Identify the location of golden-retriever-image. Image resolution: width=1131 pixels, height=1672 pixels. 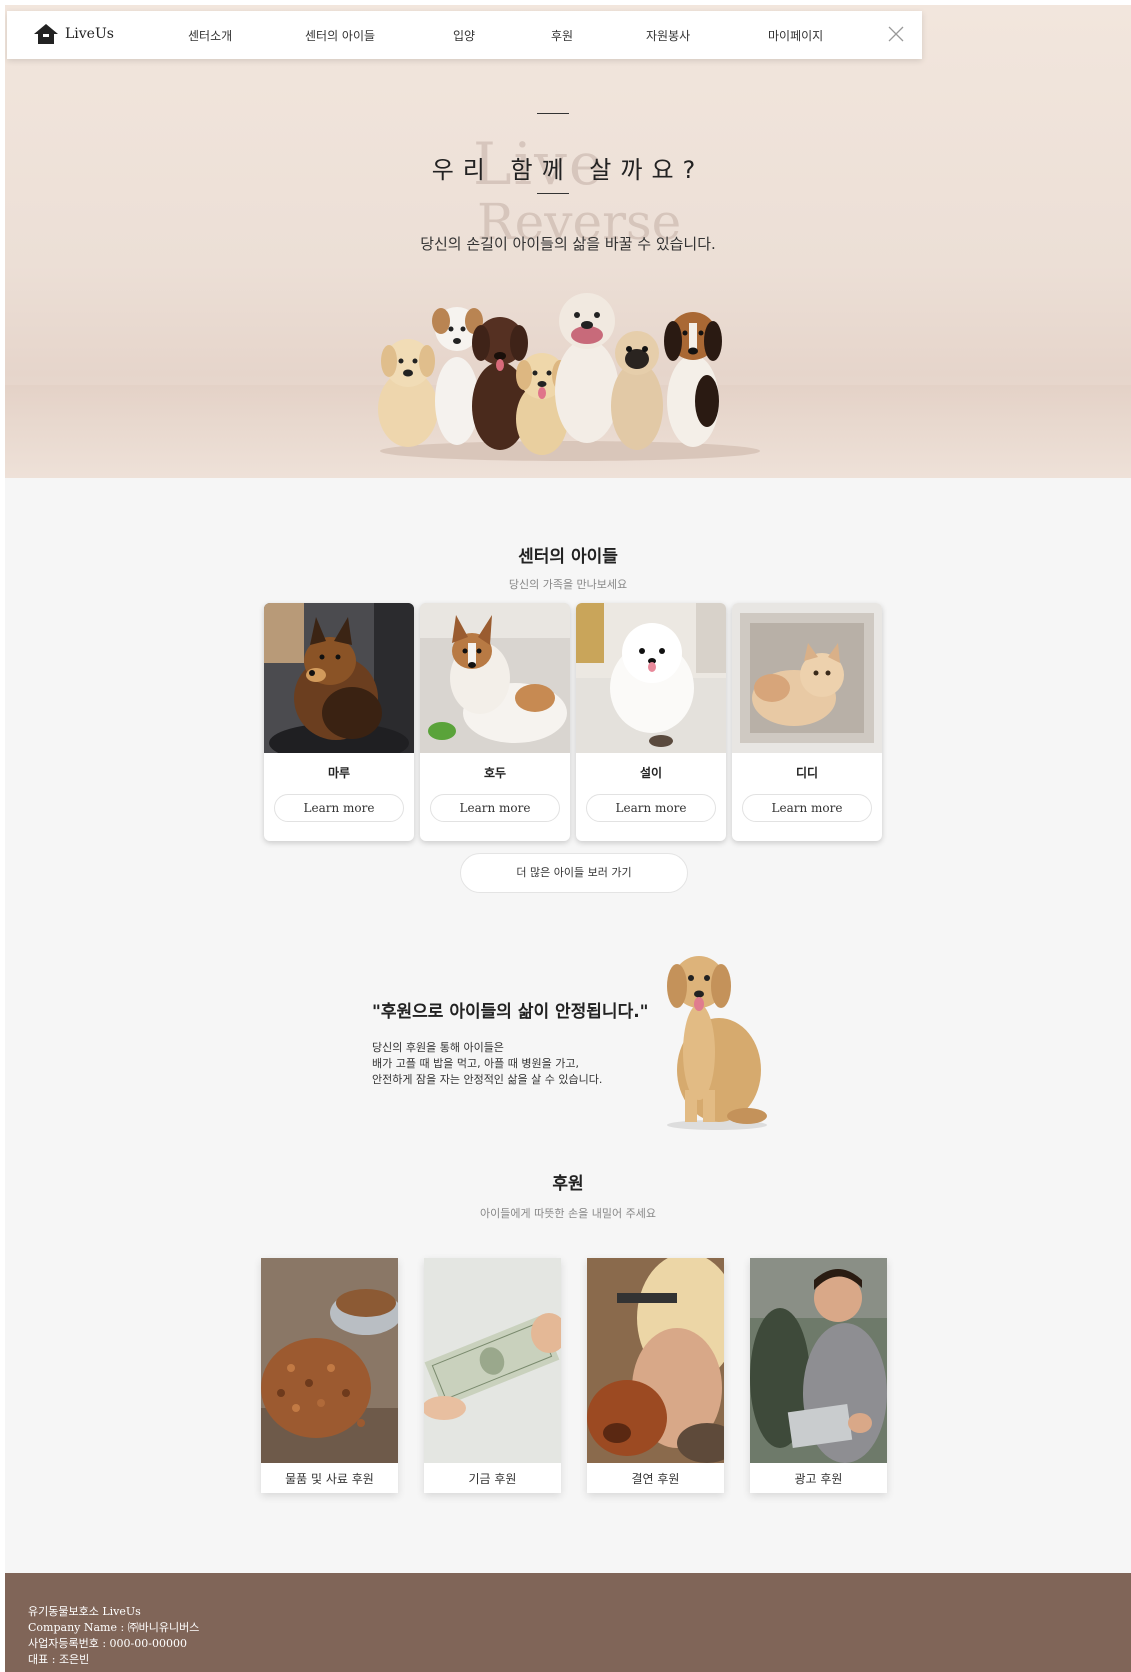
(717, 1043).